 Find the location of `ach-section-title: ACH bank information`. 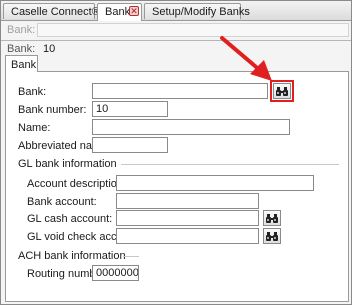

ach-section-title: ACH bank information is located at coordinates (72, 256).